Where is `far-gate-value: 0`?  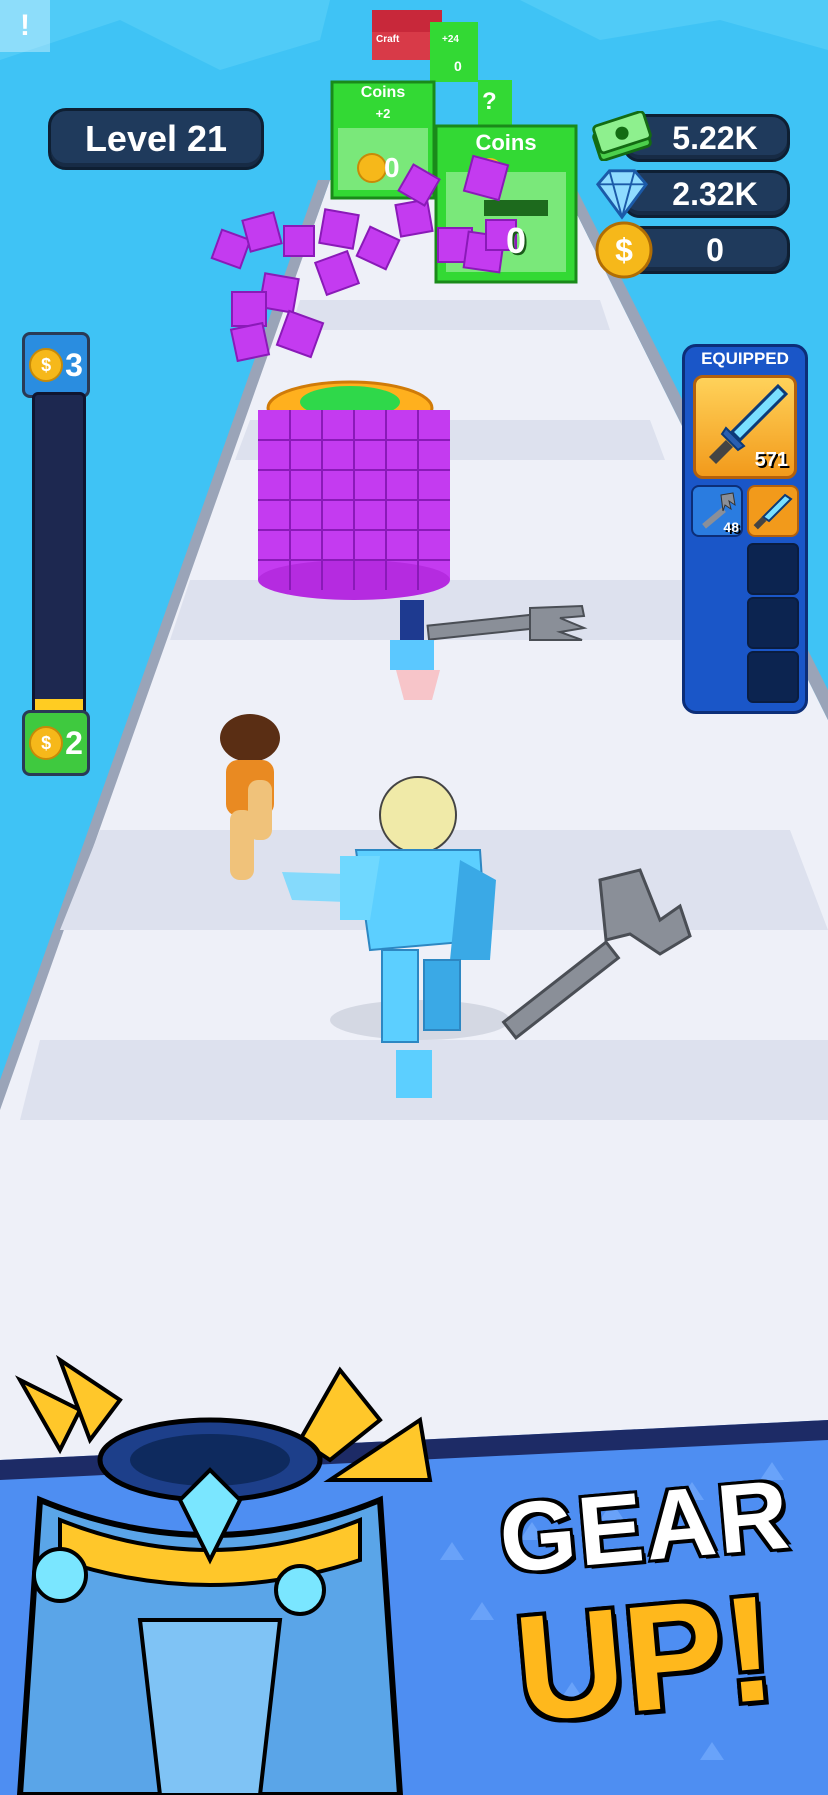
far-gate-value: 0 is located at coordinates (458, 66).